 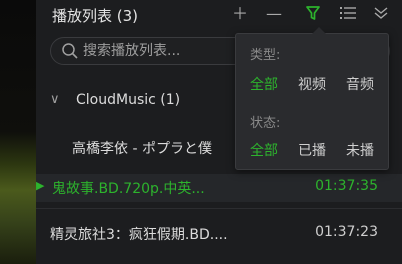 I want to click on list-item-playing: ▶ 鬼故事.BD.720p.中英... 01:37:35, so click(x=219, y=188).